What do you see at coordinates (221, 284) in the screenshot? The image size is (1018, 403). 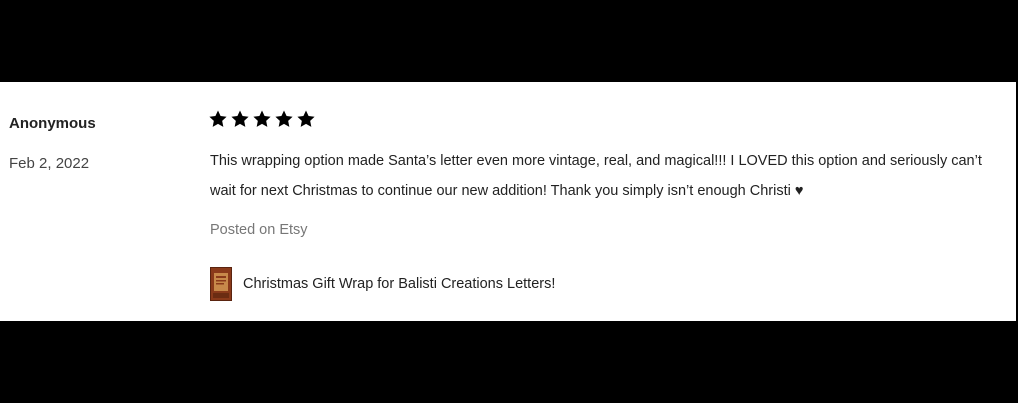 I see `item-thumbnail-image` at bounding box center [221, 284].